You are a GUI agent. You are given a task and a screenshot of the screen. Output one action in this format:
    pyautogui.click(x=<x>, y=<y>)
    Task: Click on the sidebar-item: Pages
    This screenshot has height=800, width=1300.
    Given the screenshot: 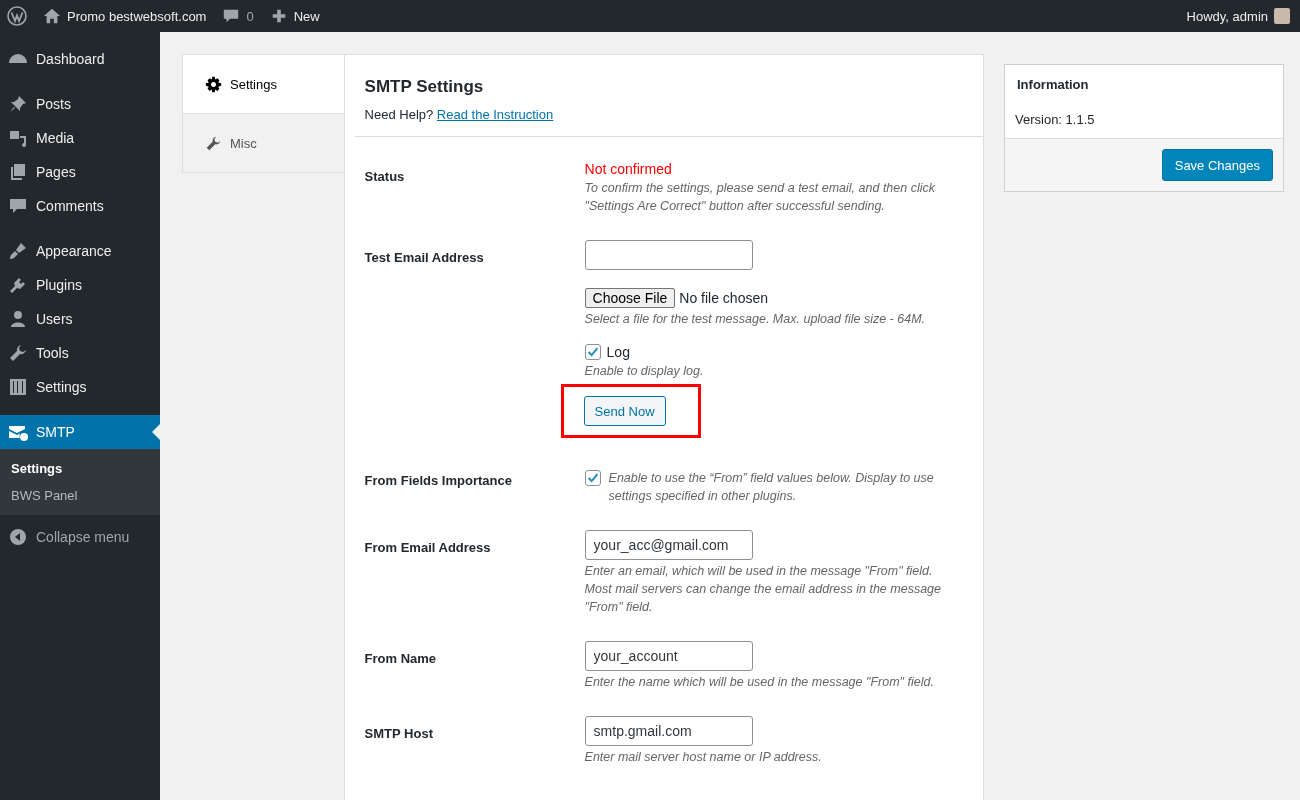 What is the action you would take?
    pyautogui.click(x=80, y=172)
    